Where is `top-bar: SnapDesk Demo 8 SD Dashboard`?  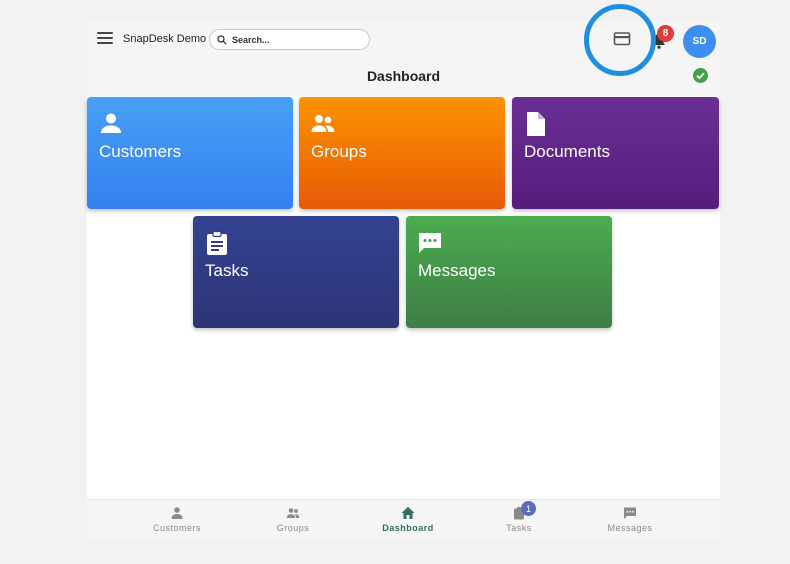 top-bar: SnapDesk Demo 8 SD Dashboard is located at coordinates (403, 50).